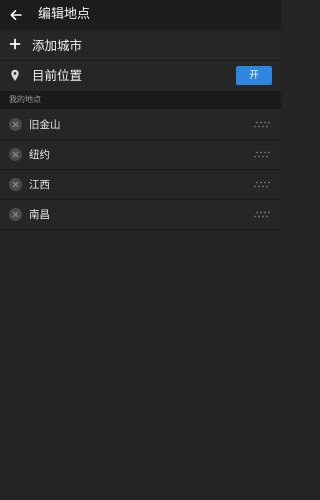 The height and width of the screenshot is (500, 320). What do you see at coordinates (140, 155) in the screenshot?
I see `city-list-item: 纽约` at bounding box center [140, 155].